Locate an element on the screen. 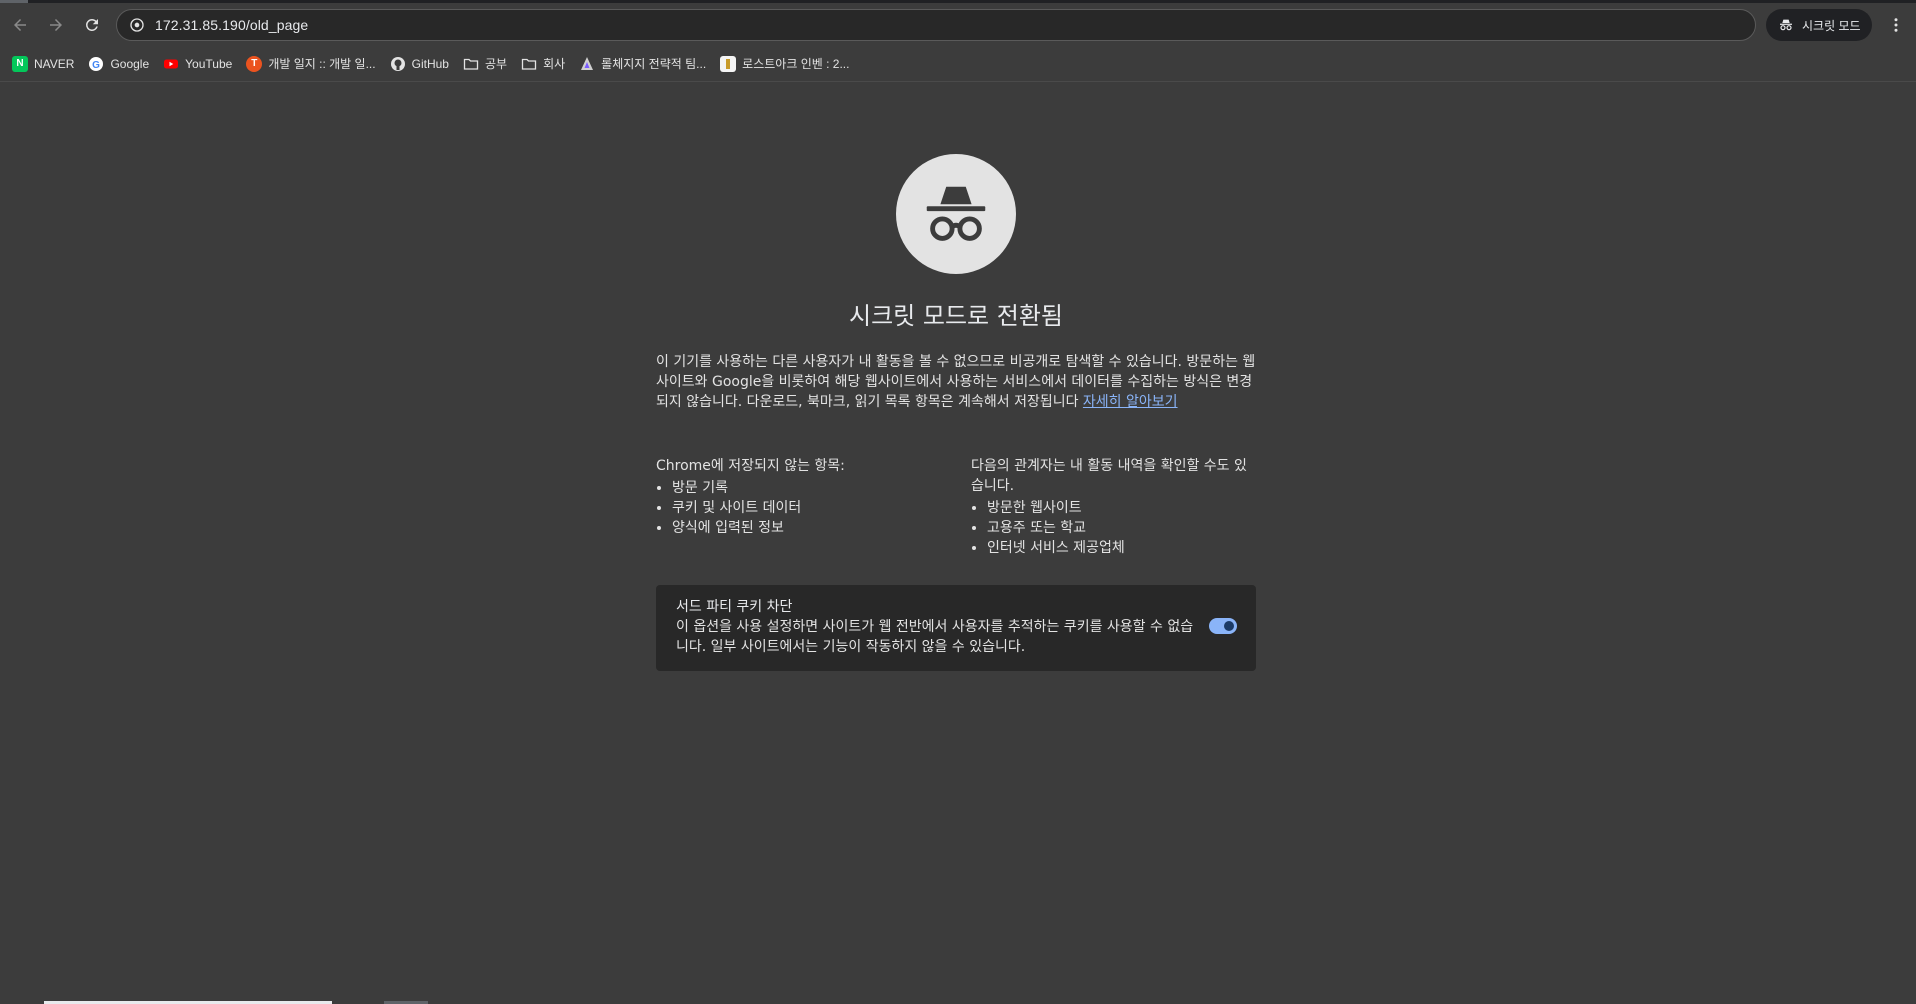  bookmark-label: YouTube is located at coordinates (209, 63).